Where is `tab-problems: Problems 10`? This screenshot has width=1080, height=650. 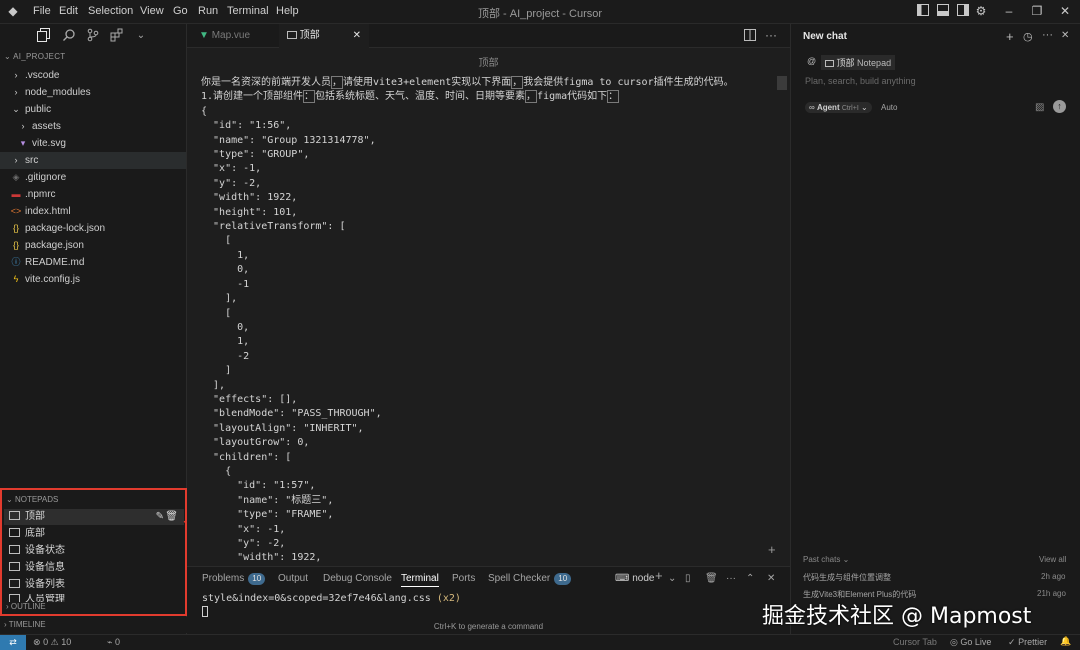 tab-problems: Problems 10 is located at coordinates (234, 579).